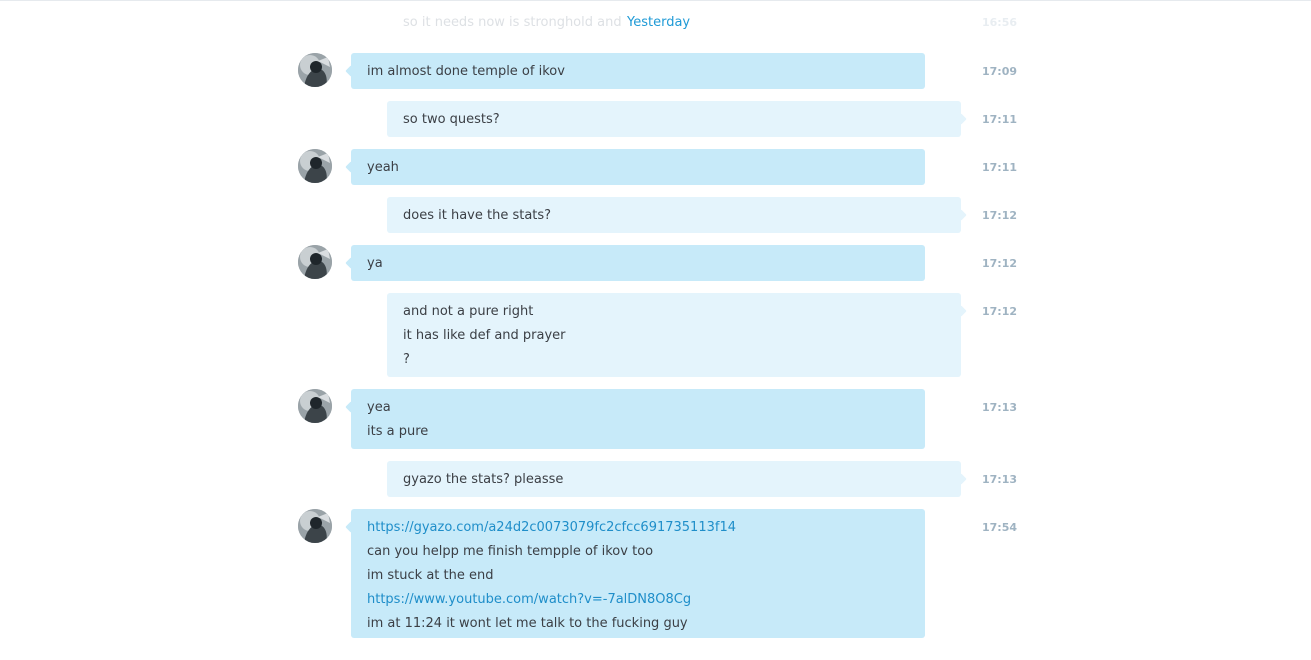 Image resolution: width=1311 pixels, height=660 pixels. I want to click on message-text: im almost done temple of ikov, so click(466, 71).